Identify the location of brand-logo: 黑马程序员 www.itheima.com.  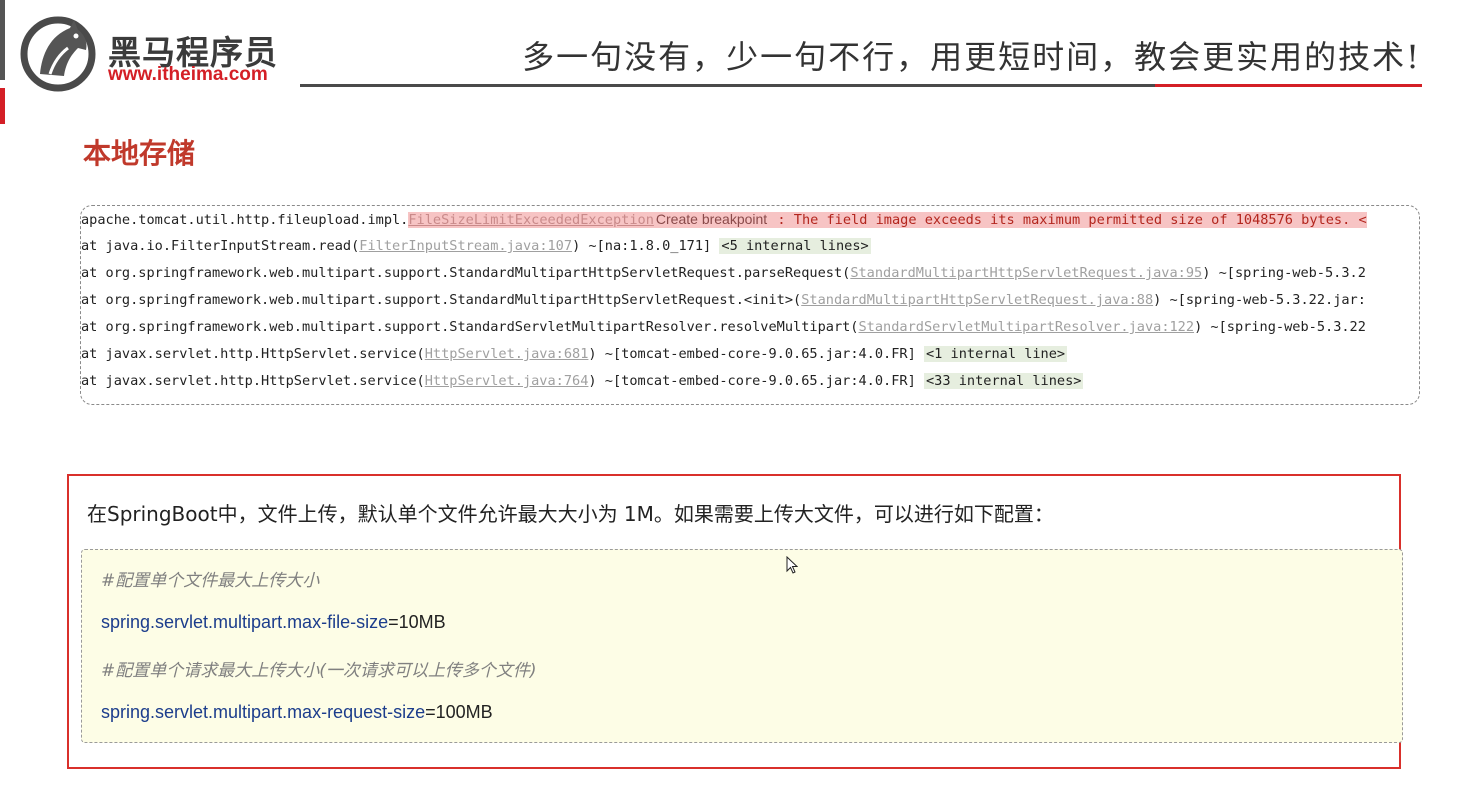
(150, 53).